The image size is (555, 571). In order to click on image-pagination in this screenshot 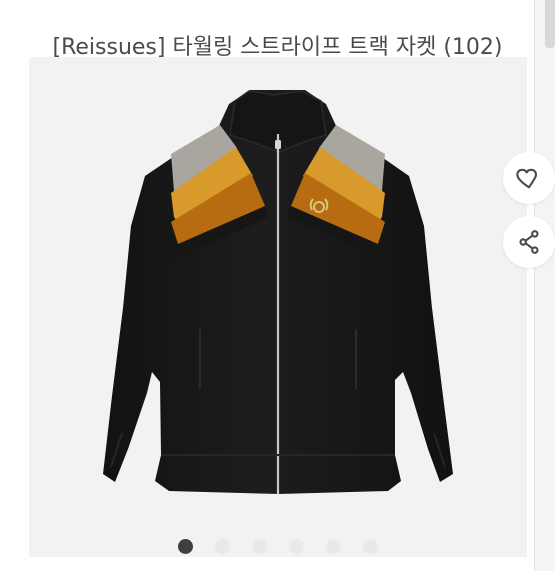, I will do `click(277, 548)`.